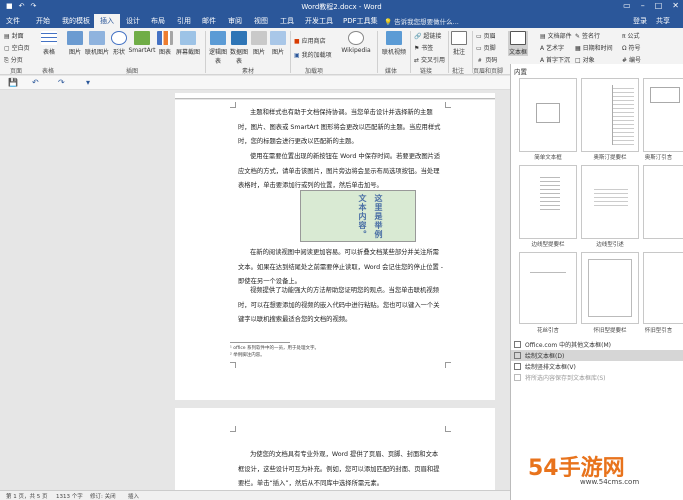 This screenshot has width=683, height=500. What do you see at coordinates (13, 60) in the screenshot?
I see `page-break-button: ⎘ 分页` at bounding box center [13, 60].